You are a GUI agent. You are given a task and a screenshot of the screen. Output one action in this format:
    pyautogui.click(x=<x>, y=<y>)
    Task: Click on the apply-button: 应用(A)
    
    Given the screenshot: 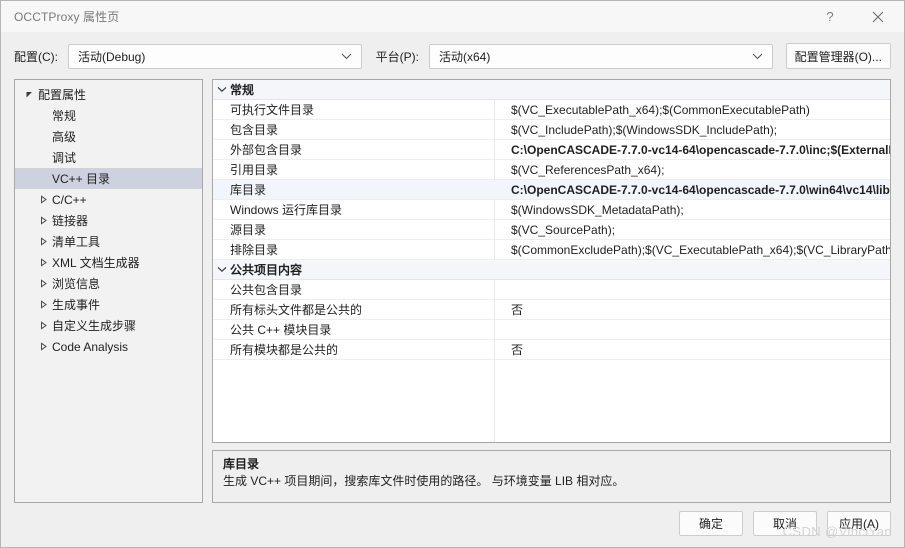 What is the action you would take?
    pyautogui.click(x=859, y=523)
    